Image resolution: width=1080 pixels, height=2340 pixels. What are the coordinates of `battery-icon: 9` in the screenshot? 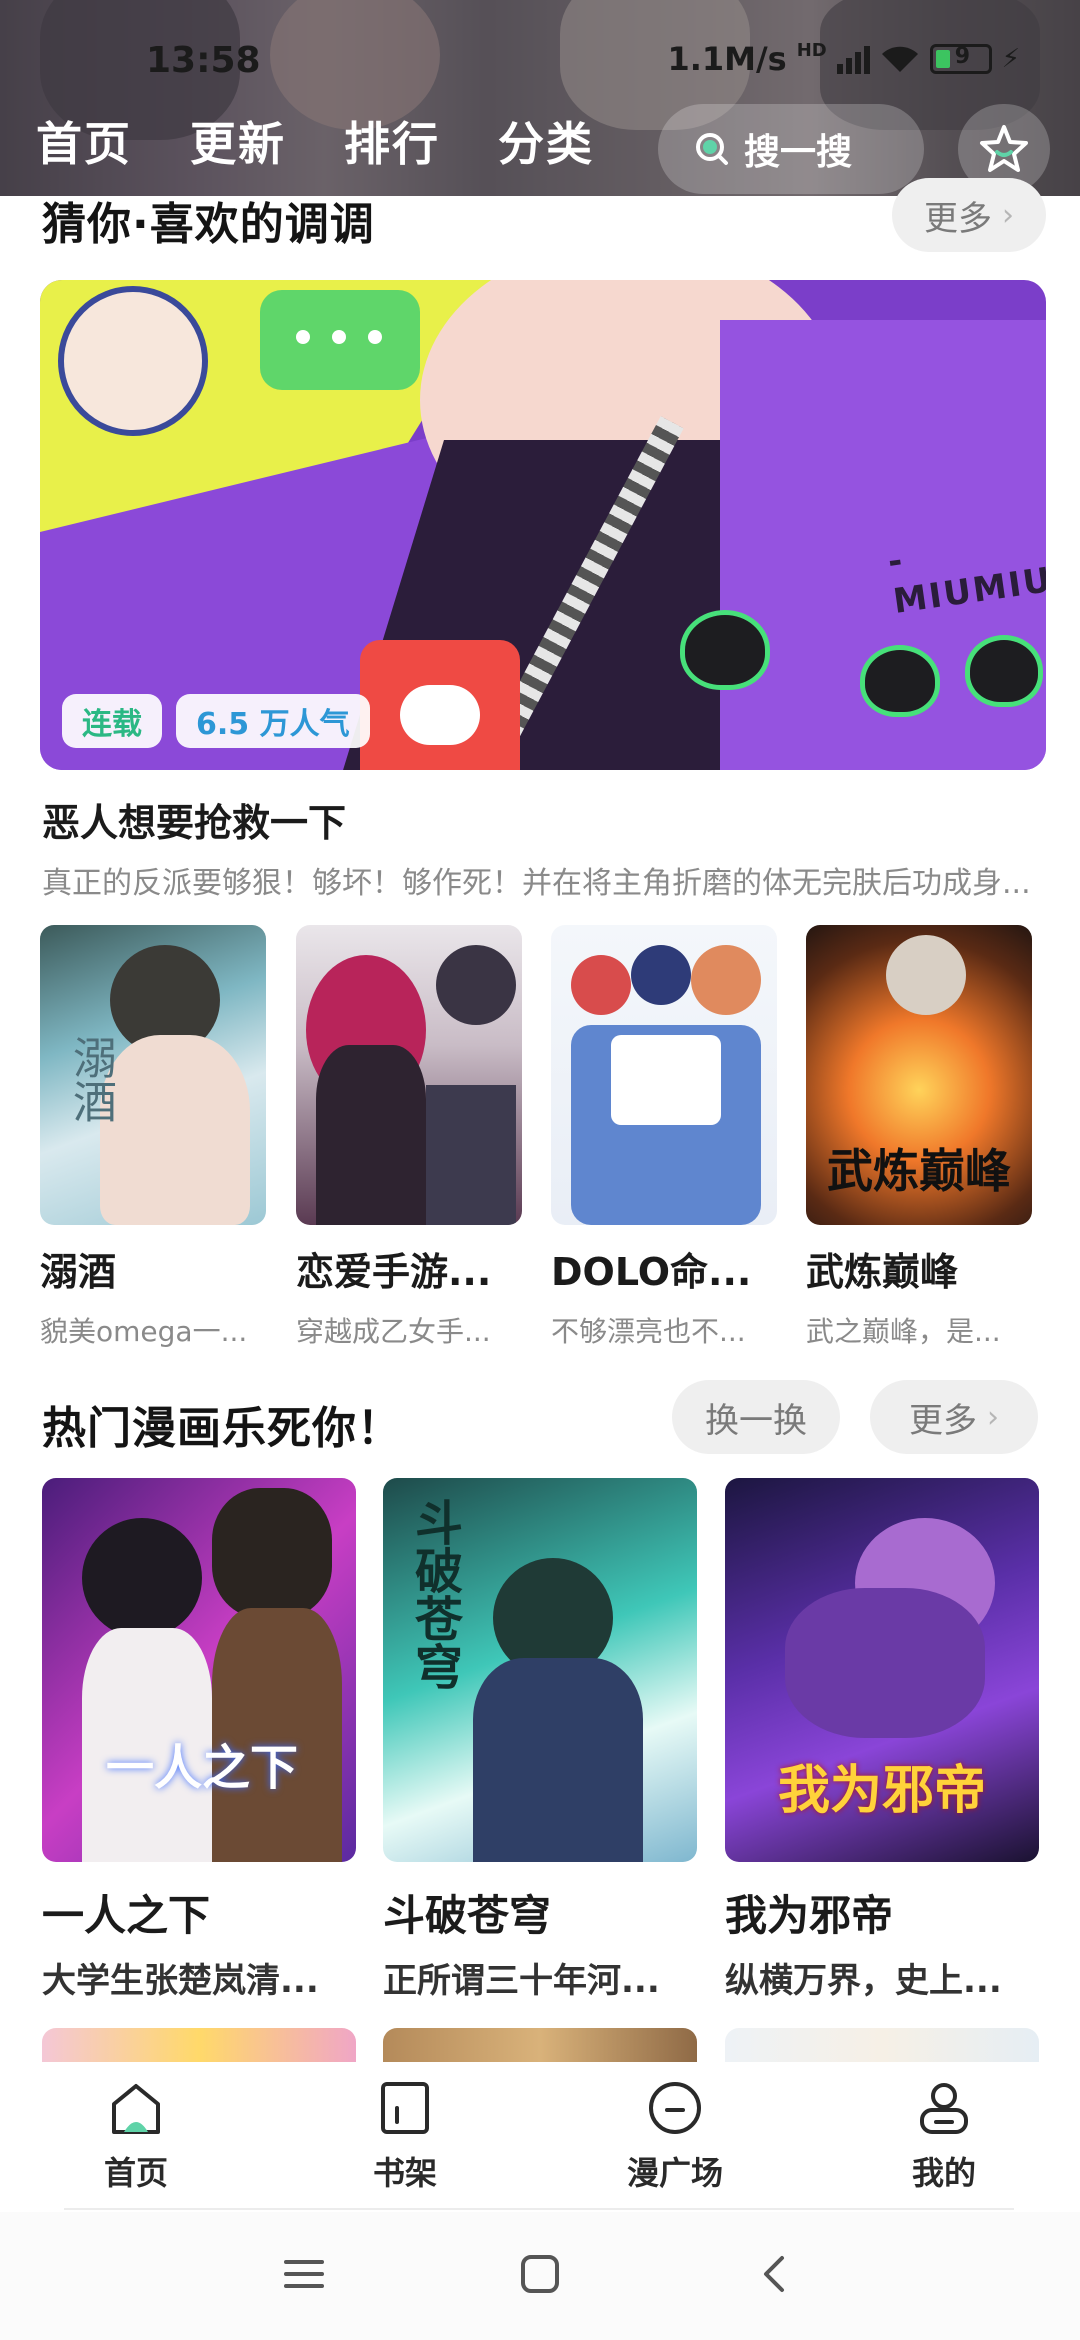 It's located at (960, 59).